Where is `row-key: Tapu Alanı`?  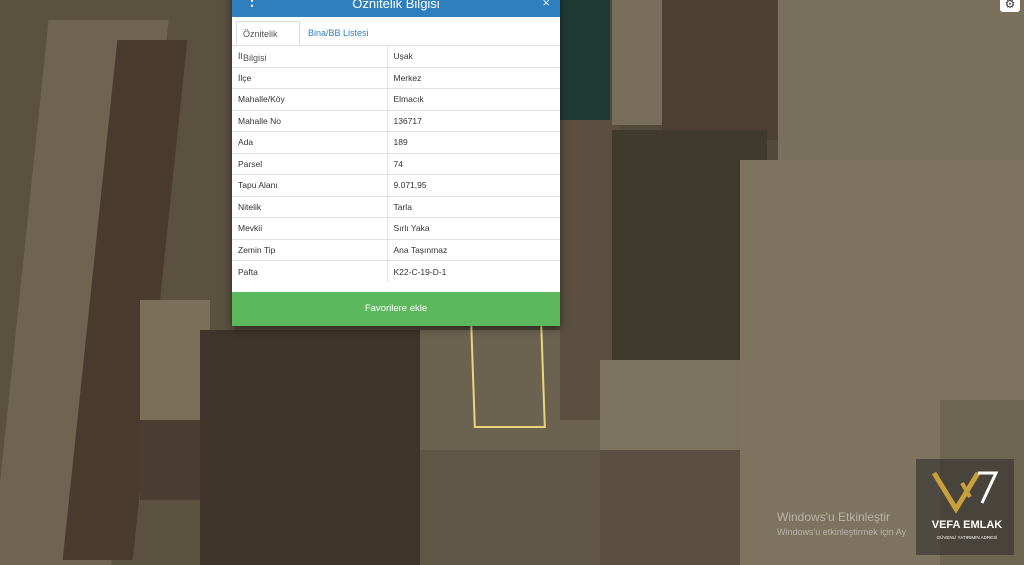
row-key: Tapu Alanı is located at coordinates (310, 185).